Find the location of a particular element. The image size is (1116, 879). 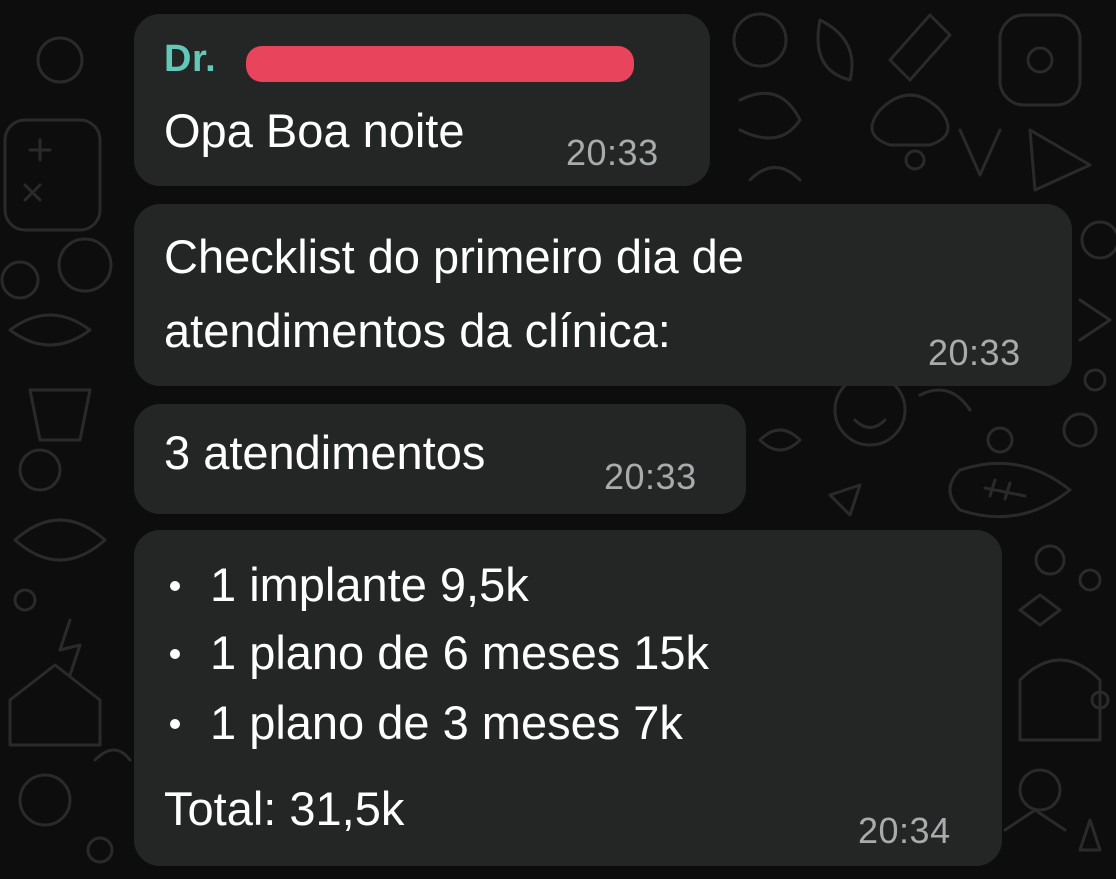

message-timestamp: 20:34 is located at coordinates (904, 830).